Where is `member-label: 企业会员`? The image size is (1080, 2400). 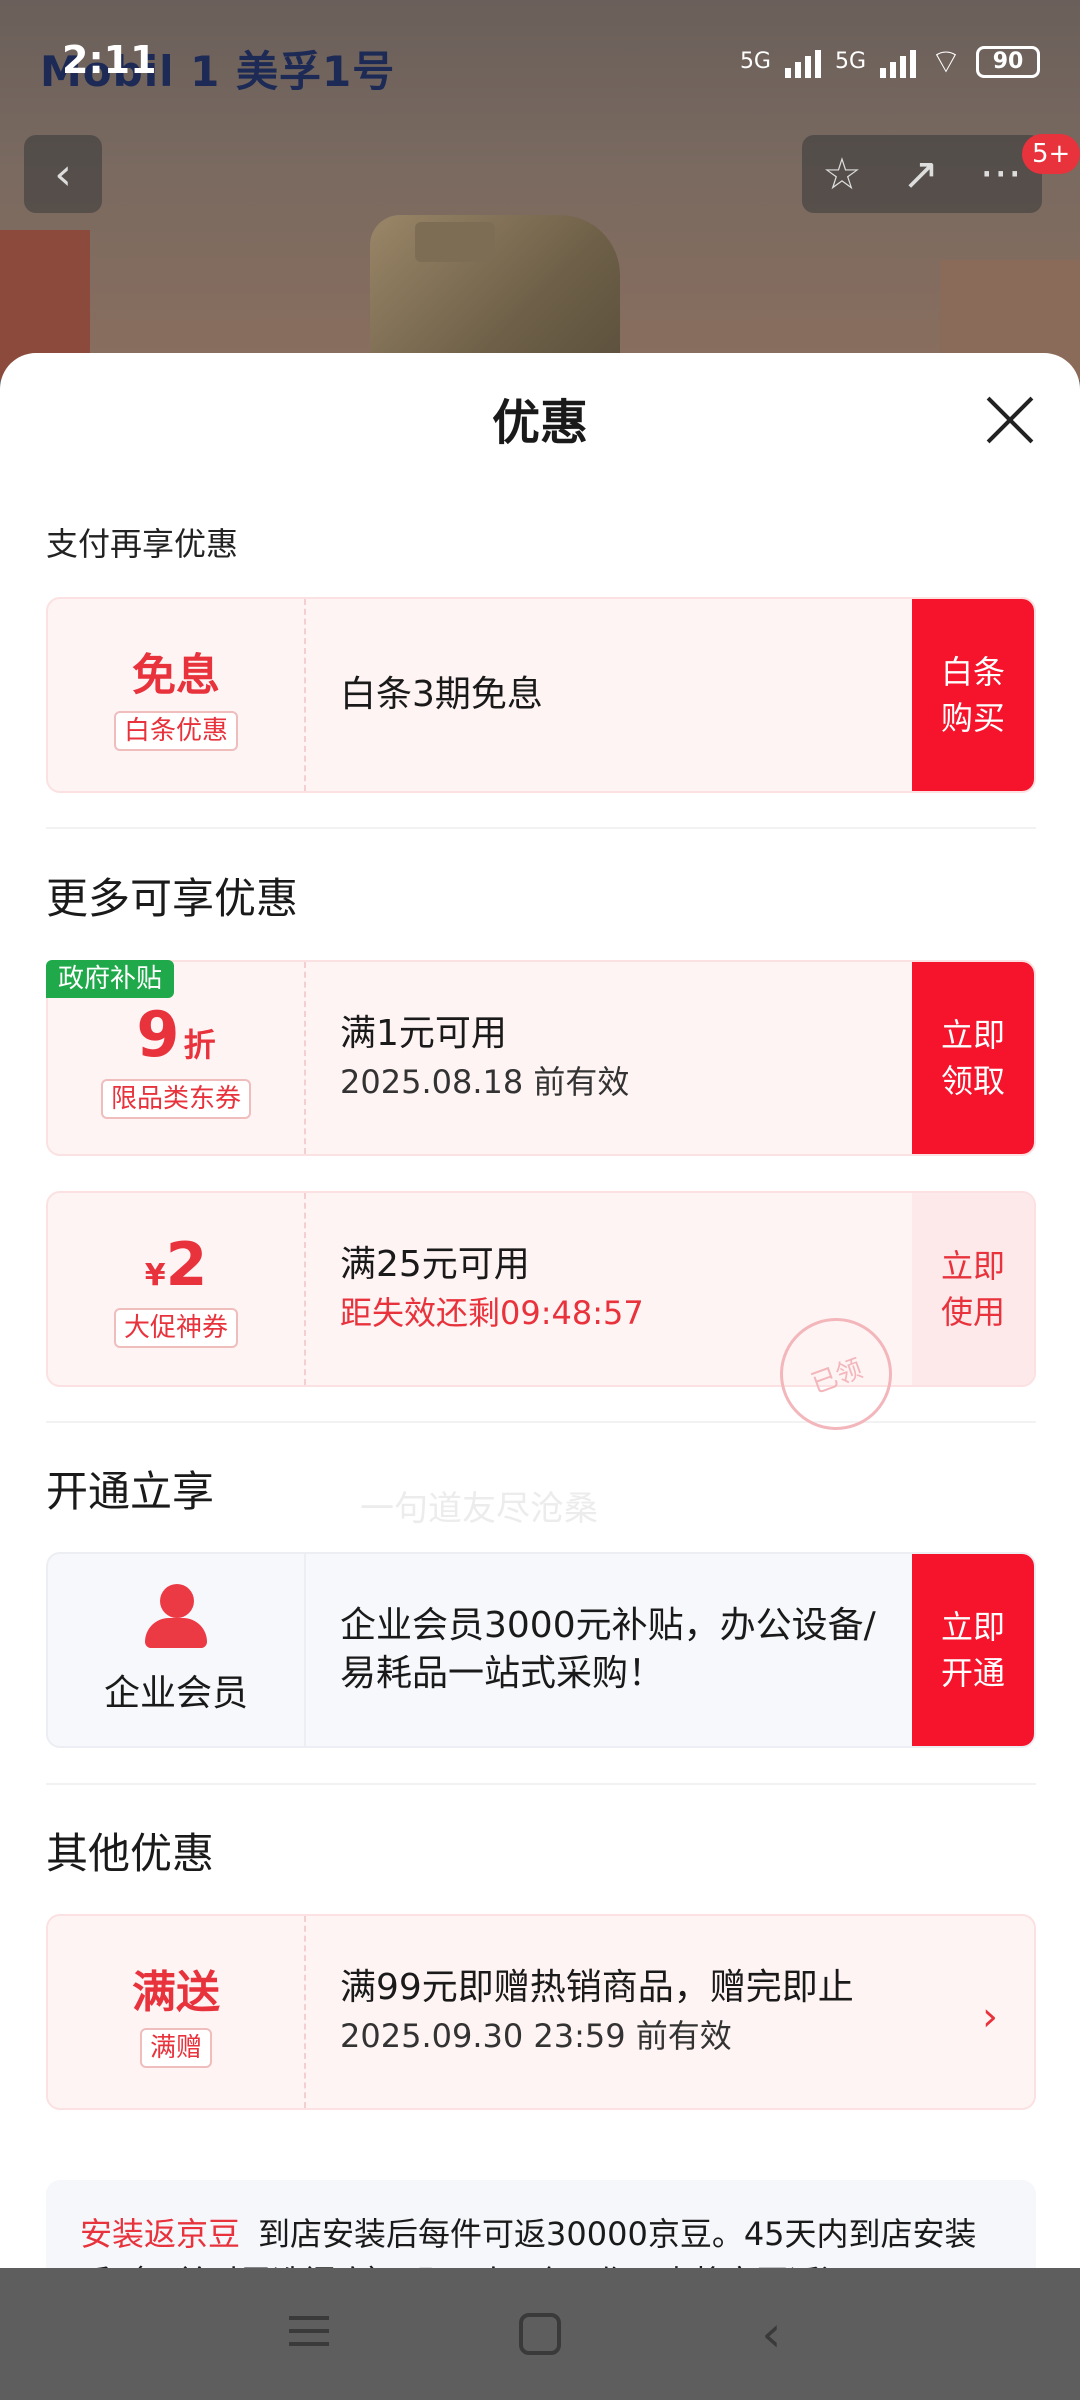
member-label: 企业会员 is located at coordinates (175, 1693).